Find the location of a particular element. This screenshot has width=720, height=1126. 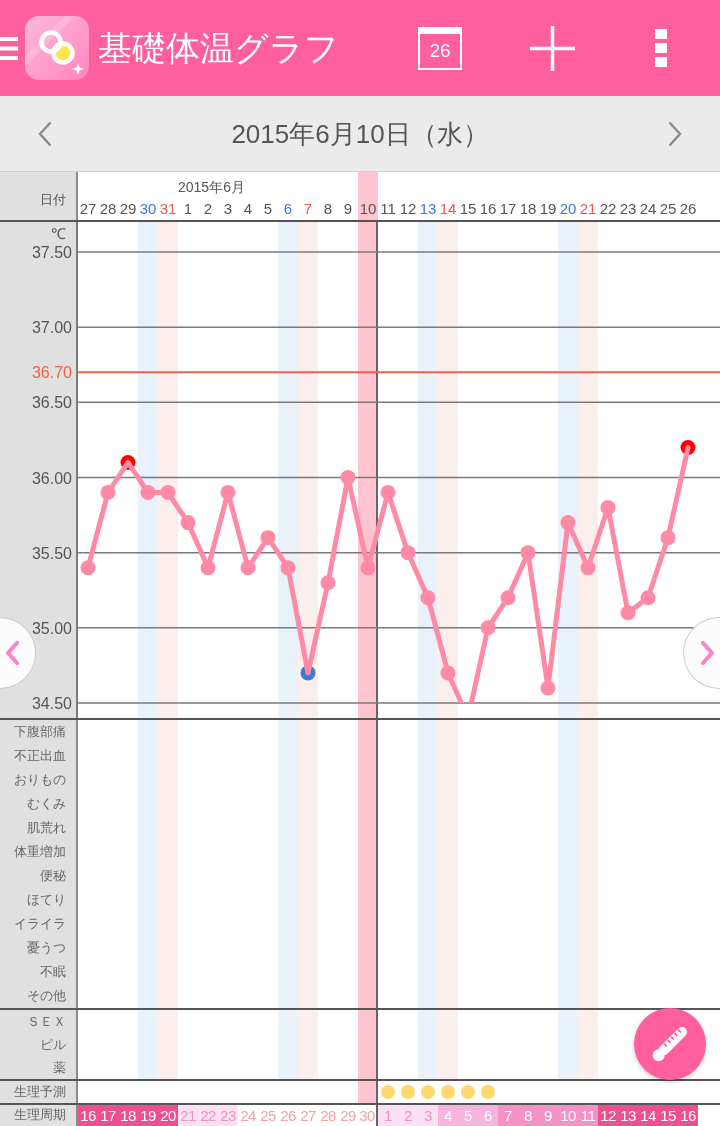

month-label: 2015年6月 is located at coordinates (211, 188).